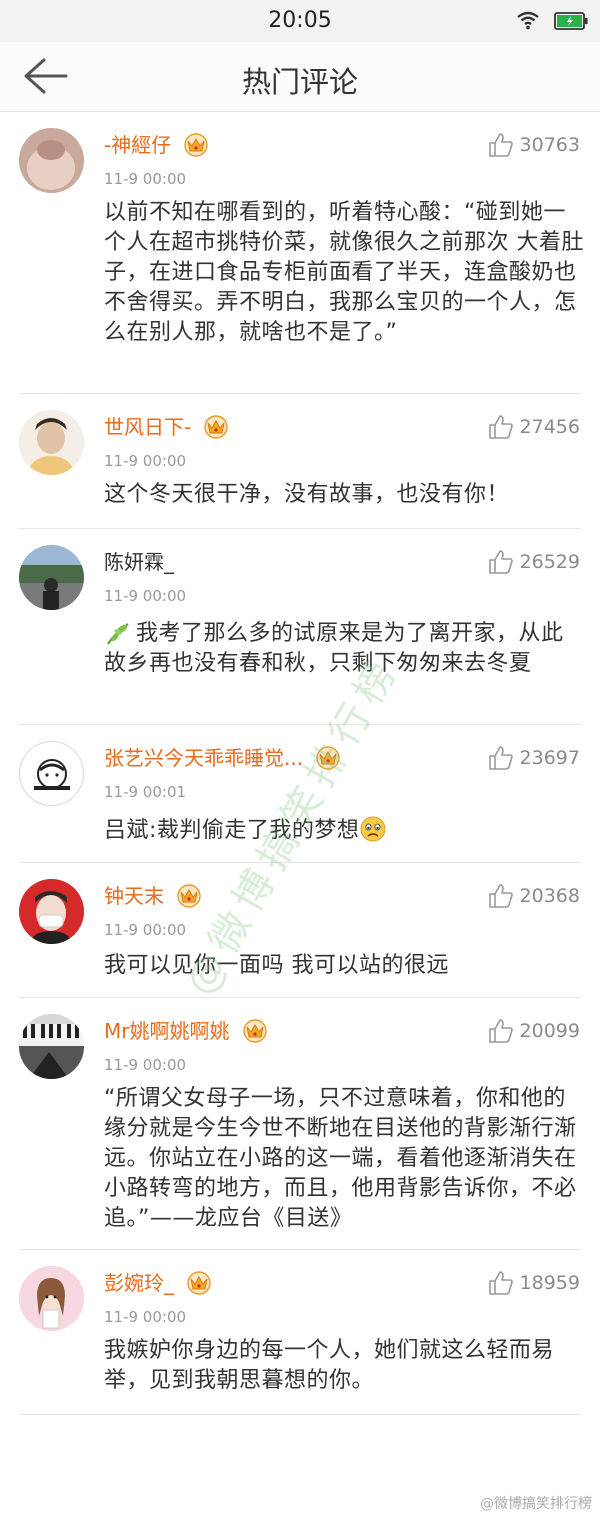 This screenshot has width=600, height=1517. I want to click on nav-bar: 热门评论, so click(300, 77).